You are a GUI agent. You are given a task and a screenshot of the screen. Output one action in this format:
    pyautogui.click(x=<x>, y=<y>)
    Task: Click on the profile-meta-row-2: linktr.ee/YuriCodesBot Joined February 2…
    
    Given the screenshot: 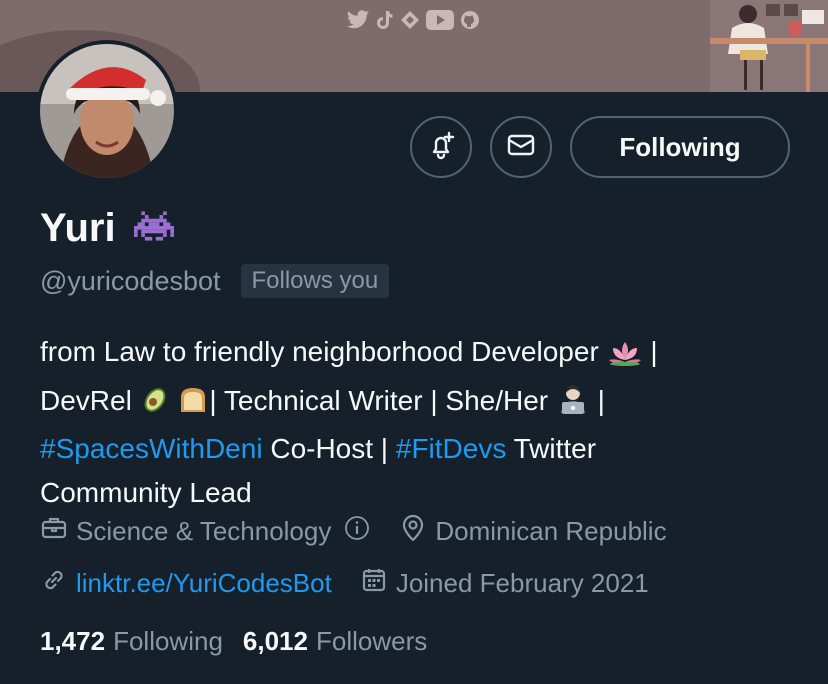 What is the action you would take?
    pyautogui.click(x=344, y=583)
    